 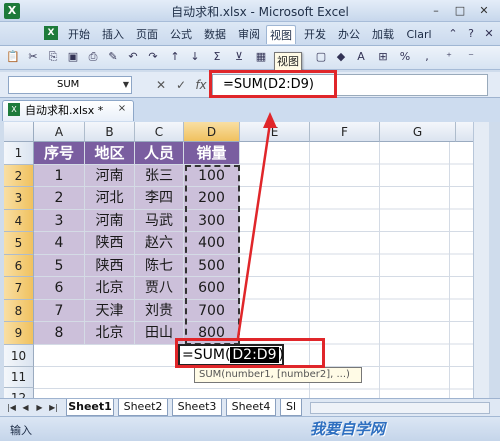 What do you see at coordinates (251, 407) in the screenshot?
I see `sheet-tab-sheet4: Sheet4` at bounding box center [251, 407].